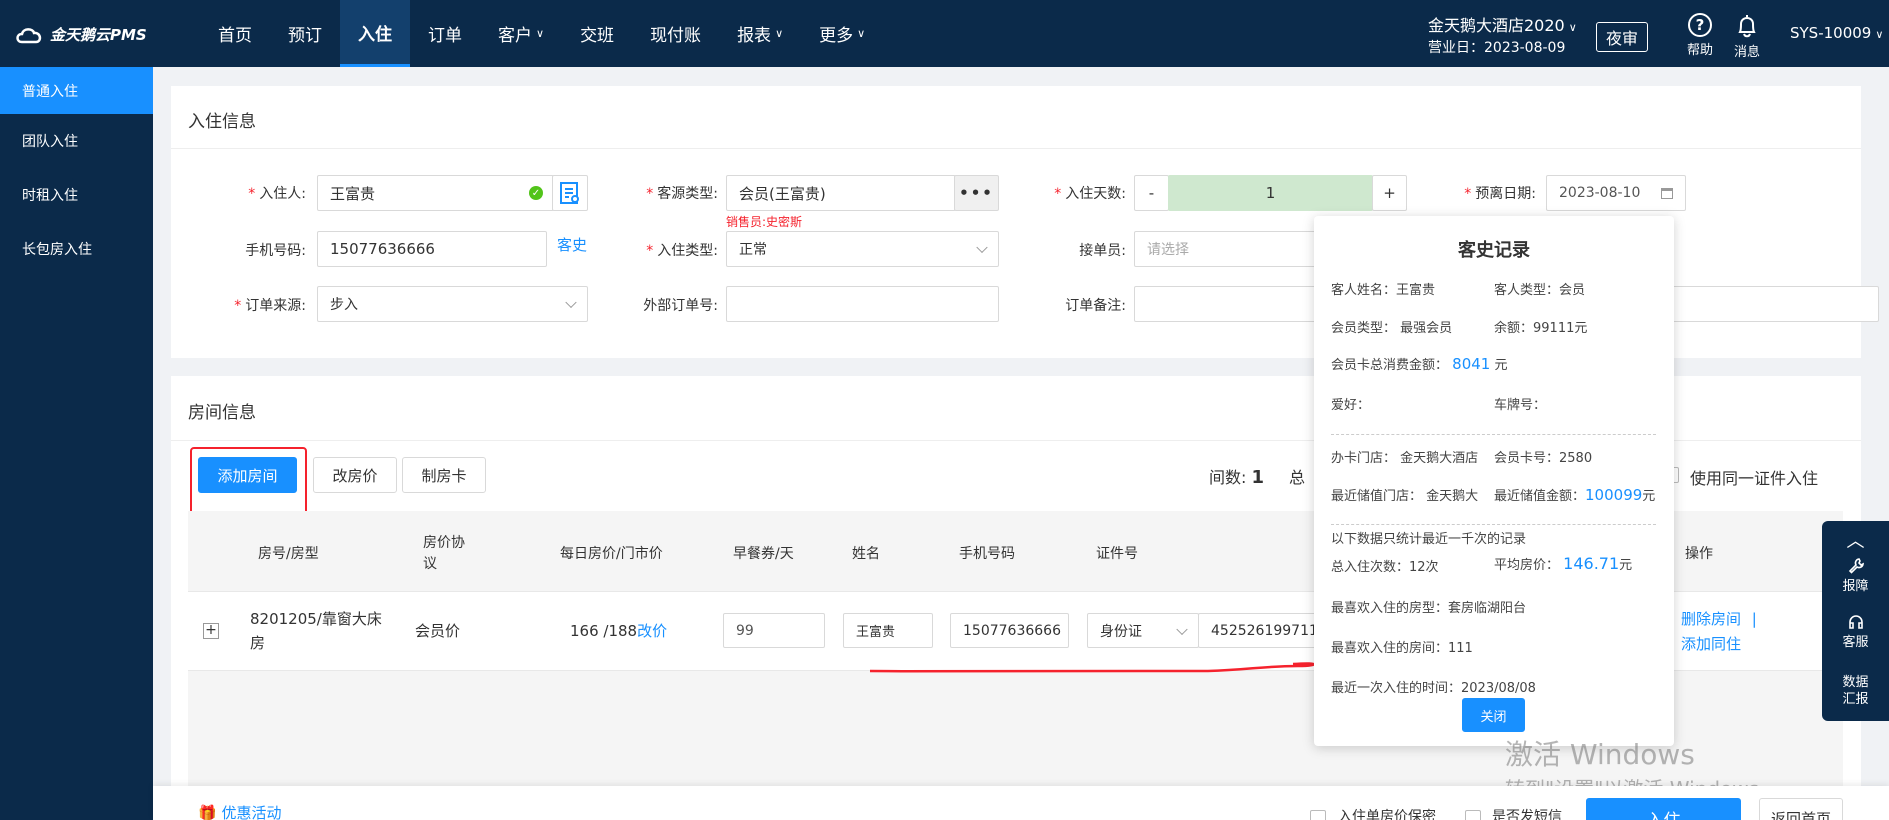  What do you see at coordinates (1387, 814) in the screenshot?
I see `keep-price-label: 入住单房价保密` at bounding box center [1387, 814].